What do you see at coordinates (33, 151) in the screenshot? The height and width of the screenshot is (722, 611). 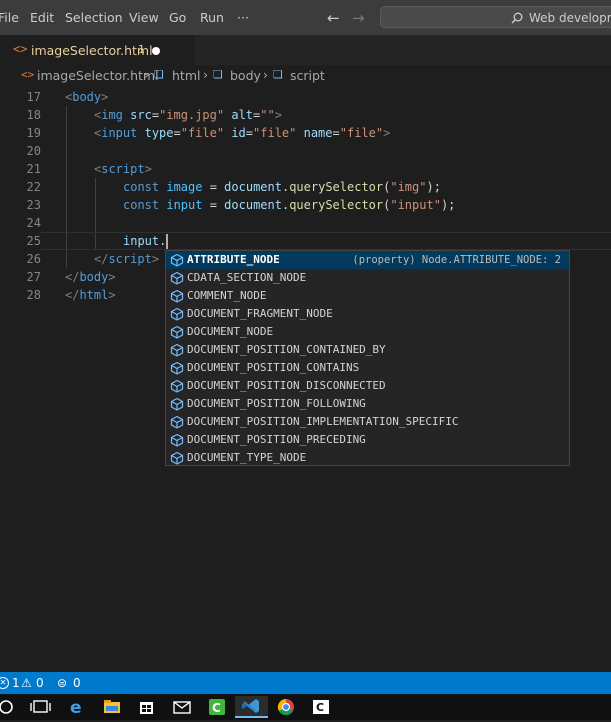 I see `line-number: 20` at bounding box center [33, 151].